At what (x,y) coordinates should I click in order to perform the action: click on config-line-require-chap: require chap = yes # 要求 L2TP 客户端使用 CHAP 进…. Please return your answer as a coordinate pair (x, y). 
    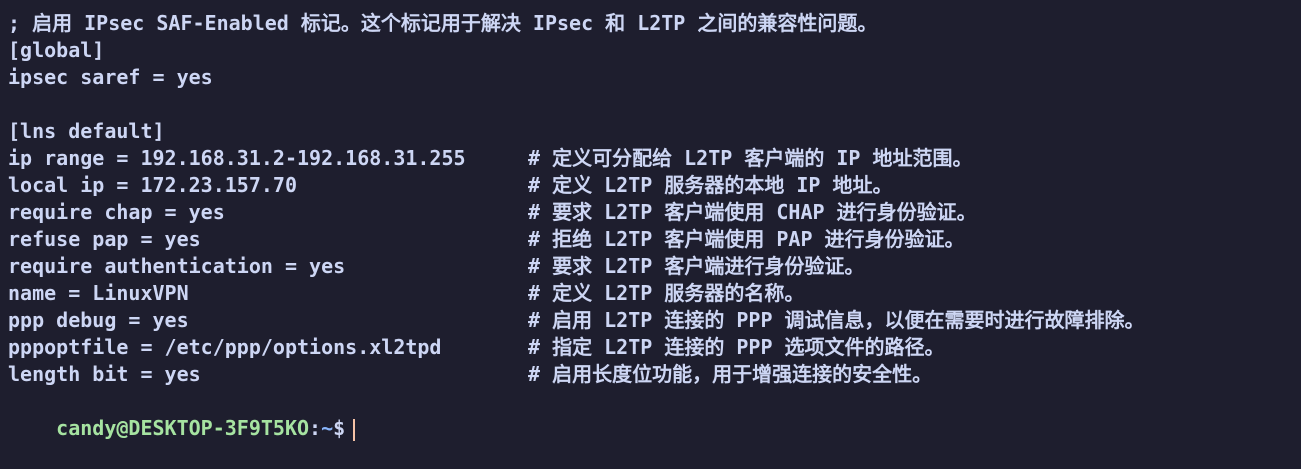
    Looking at the image, I should click on (653, 212).